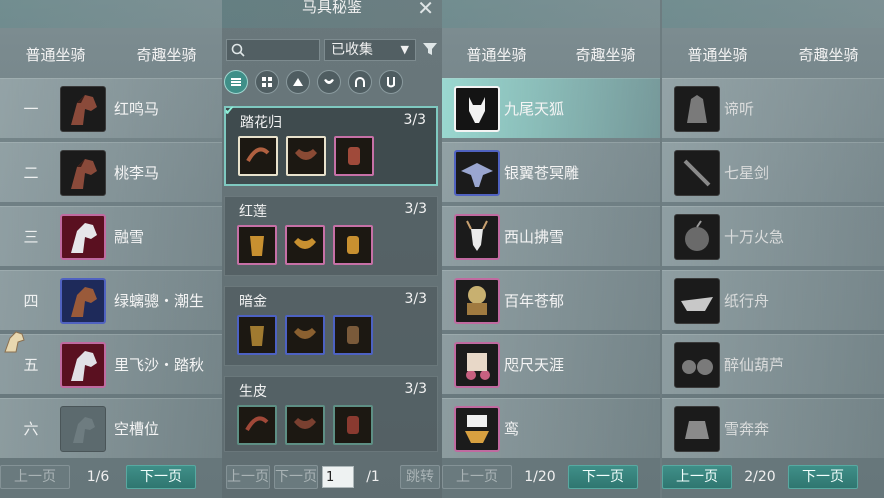 The height and width of the screenshot is (498, 884). Describe the element at coordinates (370, 50) in the screenshot. I see `collection-filter-dropdown: 已收集 ▼` at that location.